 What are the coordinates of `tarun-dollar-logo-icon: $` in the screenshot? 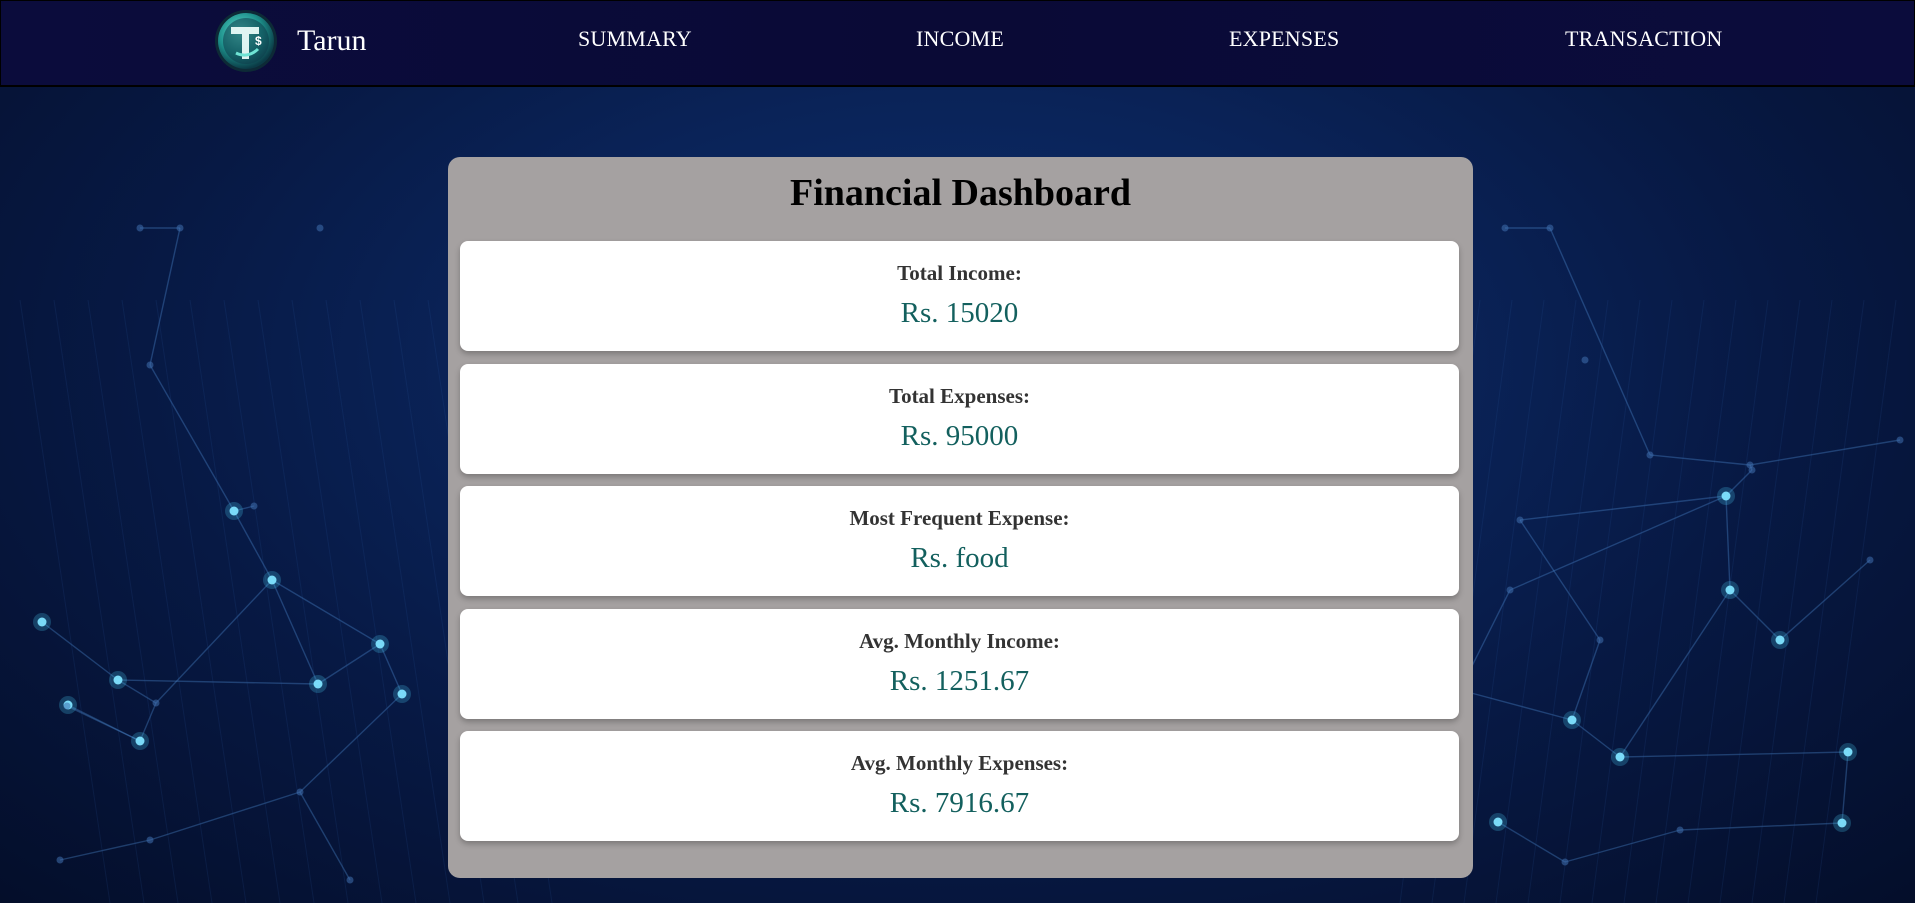 It's located at (246, 41).